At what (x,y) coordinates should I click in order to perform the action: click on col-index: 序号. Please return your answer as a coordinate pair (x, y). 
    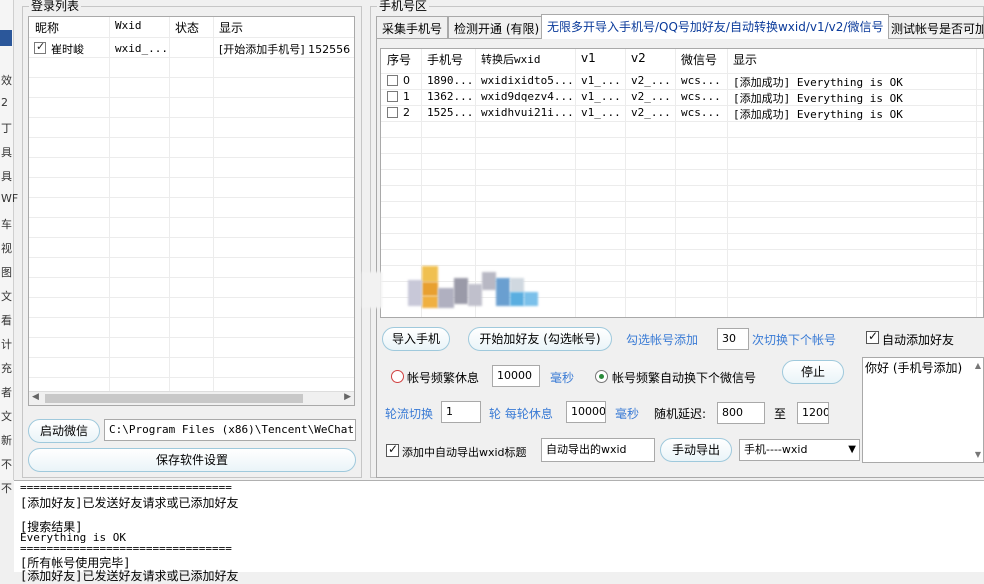
    Looking at the image, I should click on (399, 59).